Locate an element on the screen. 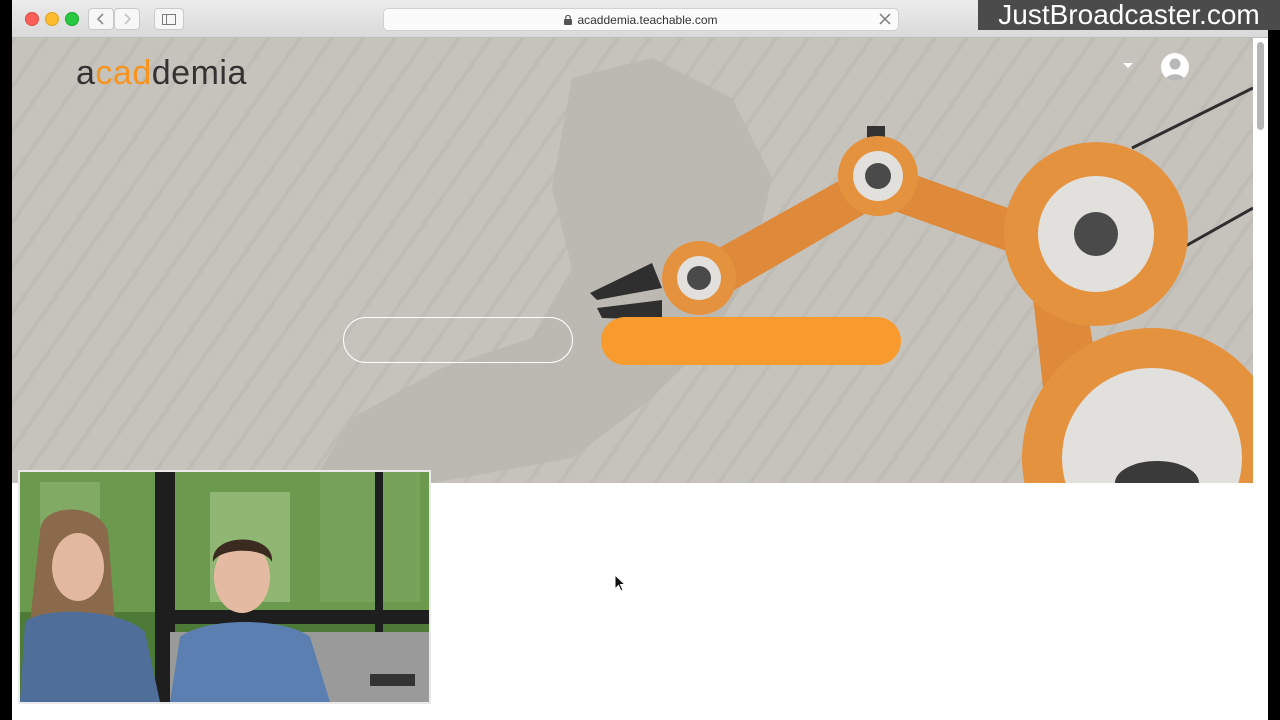  sidebar-toggle-button is located at coordinates (169, 19).